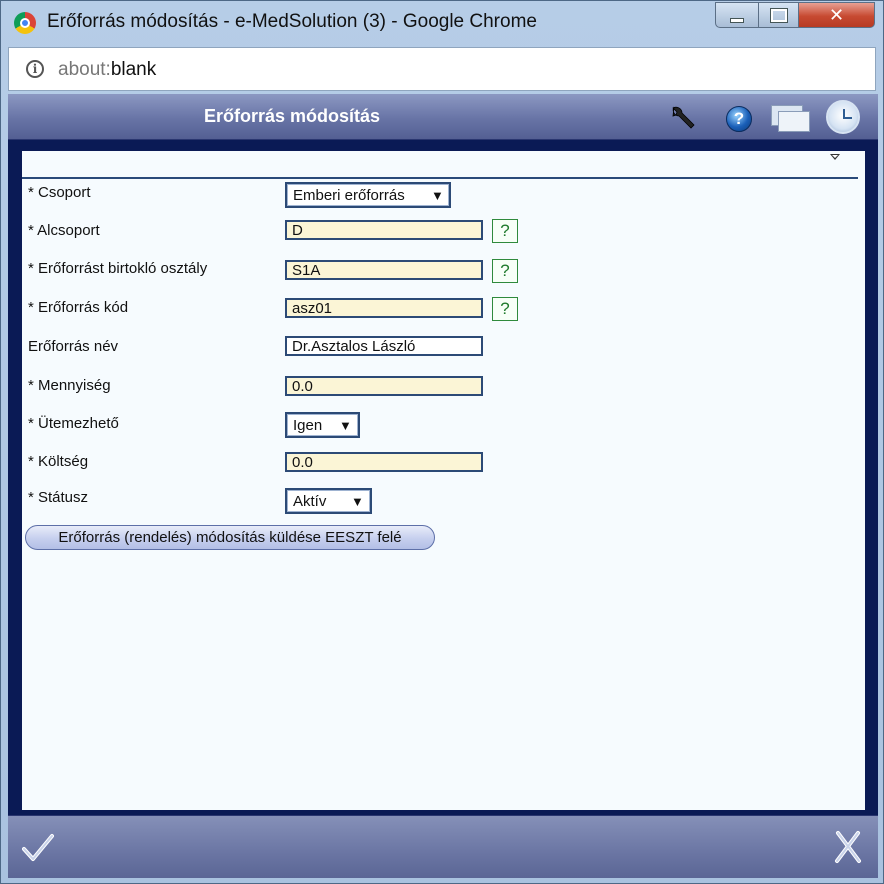 The height and width of the screenshot is (884, 884). Describe the element at coordinates (848, 847) in the screenshot. I see `cancel-x-icon` at that location.